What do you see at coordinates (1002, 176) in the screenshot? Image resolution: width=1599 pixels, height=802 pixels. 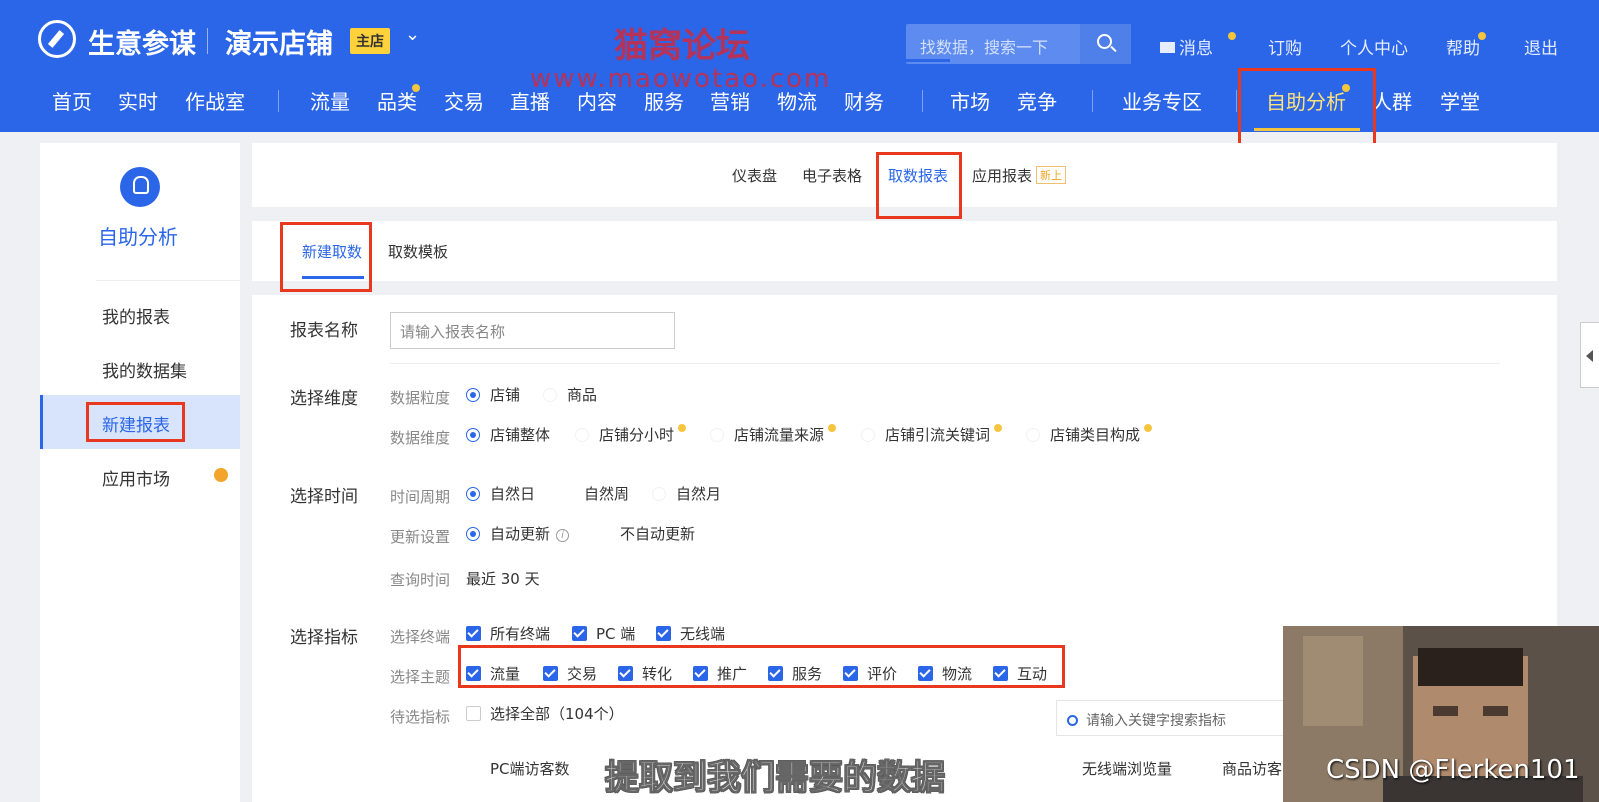 I see `tab-app-report-label: 应用报表` at bounding box center [1002, 176].